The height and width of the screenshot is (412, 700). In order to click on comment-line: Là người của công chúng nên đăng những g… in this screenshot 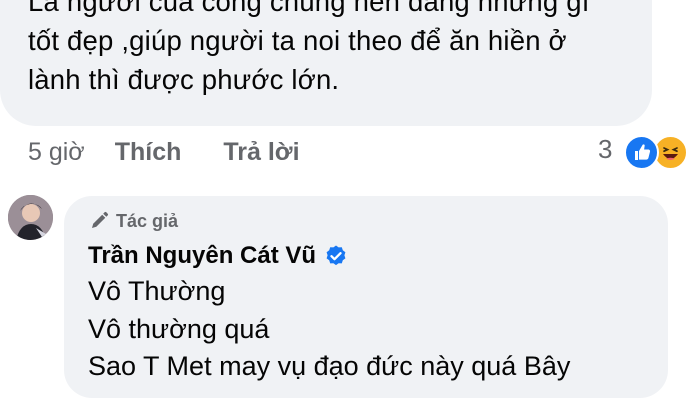, I will do `click(309, 8)`.